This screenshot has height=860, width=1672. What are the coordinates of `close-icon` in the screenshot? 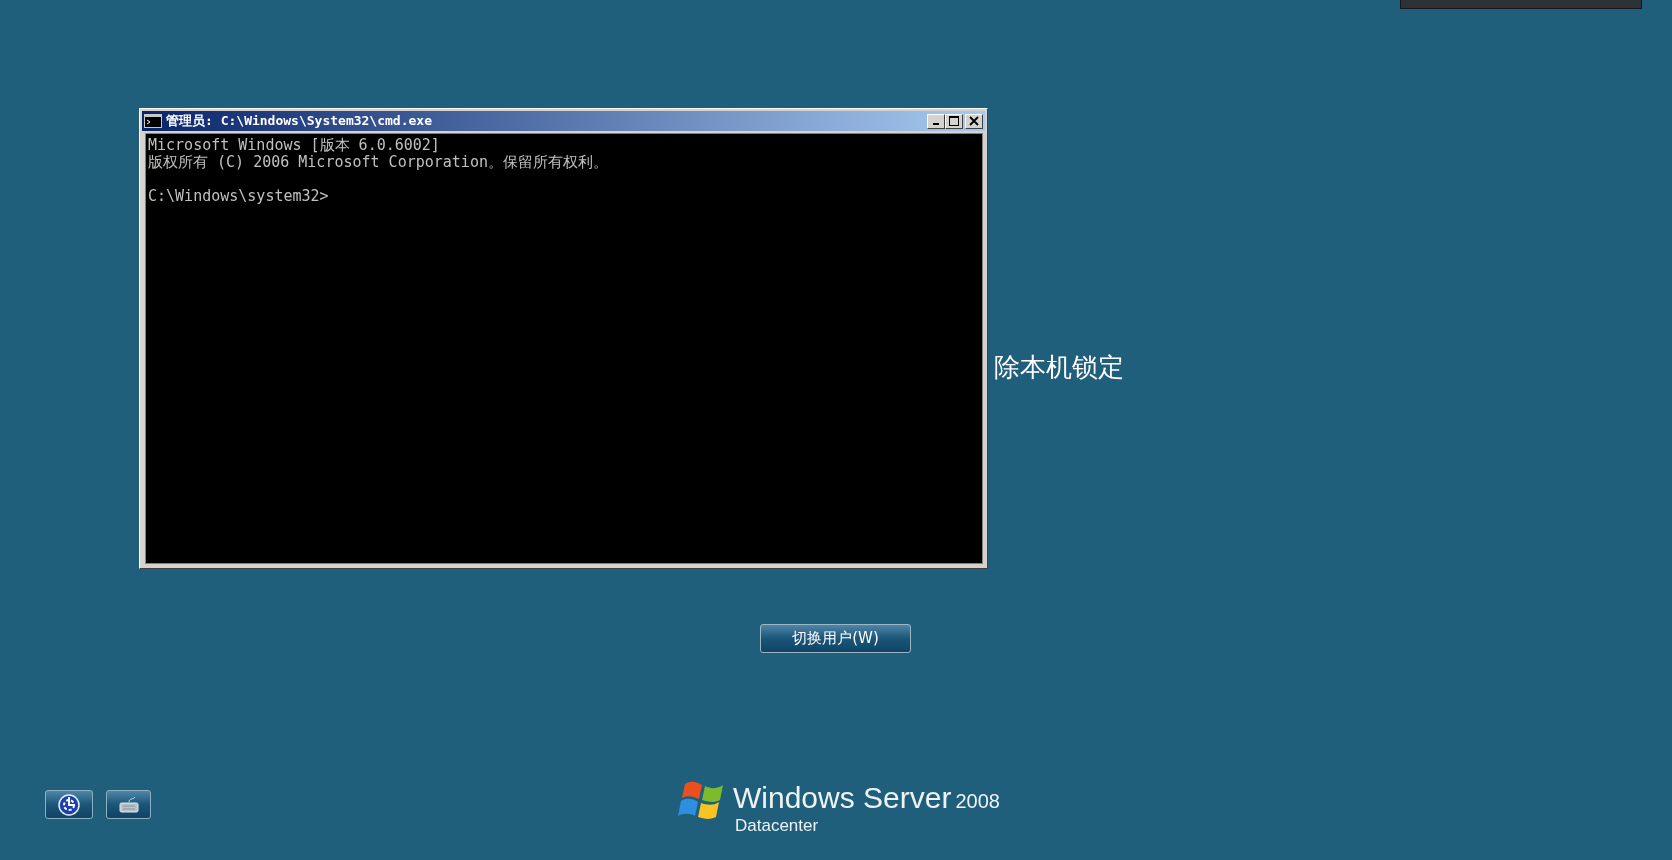 It's located at (974, 121).